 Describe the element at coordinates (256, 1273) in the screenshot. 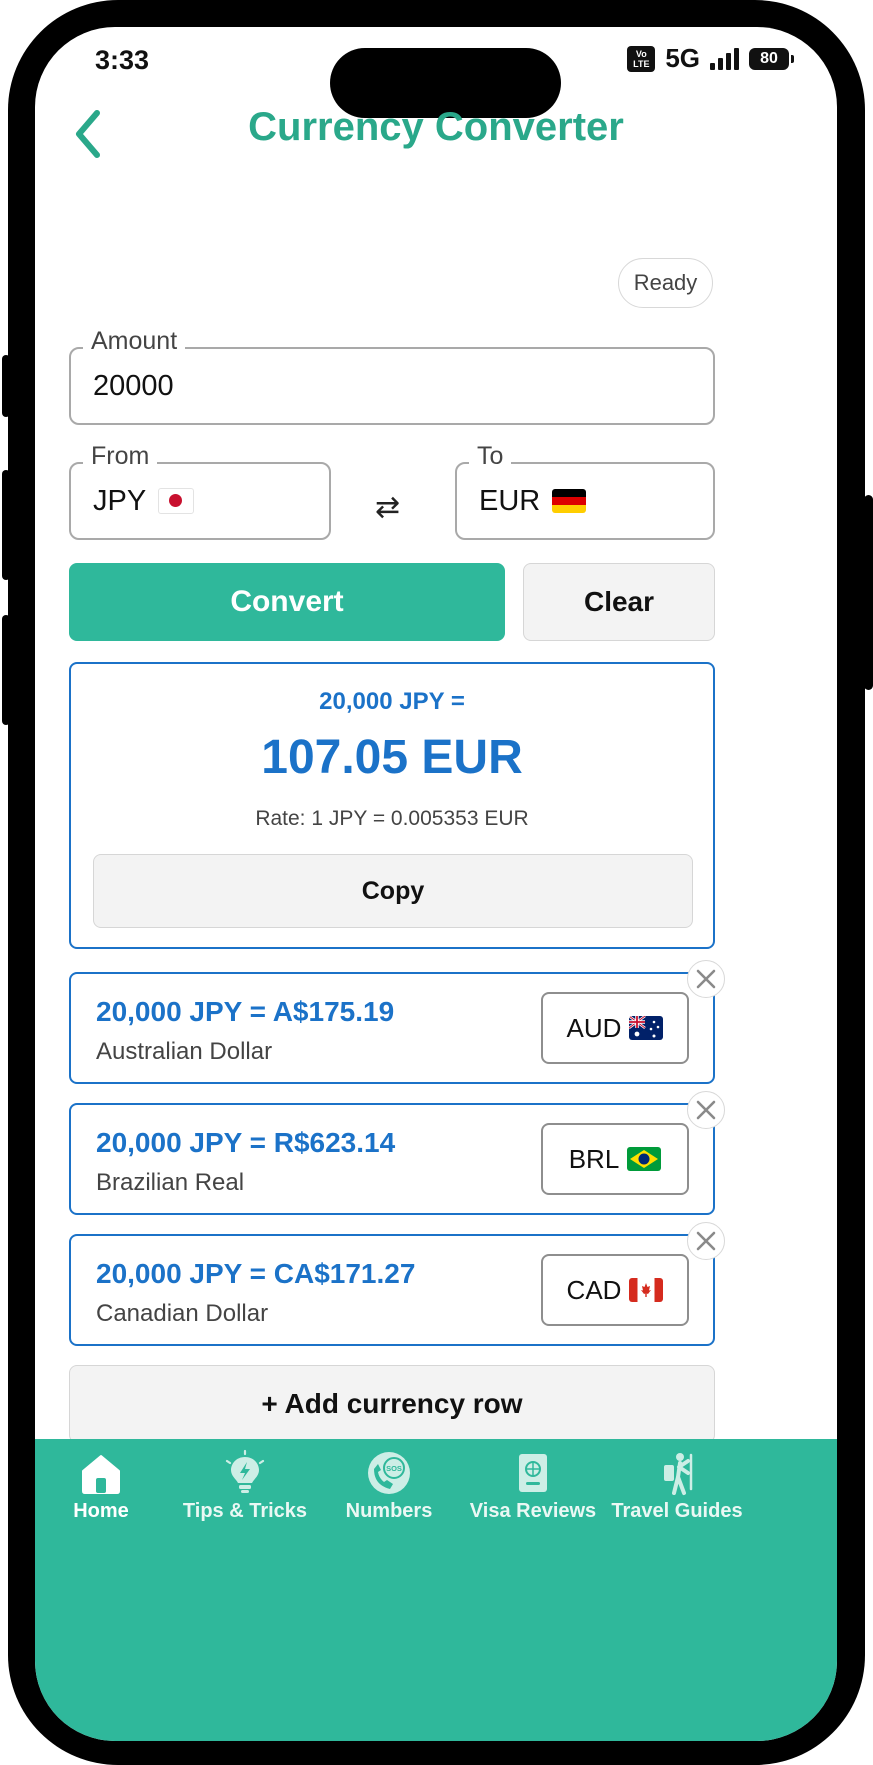

I see `row-amount: 20,000 JPY = CA$171.27` at that location.